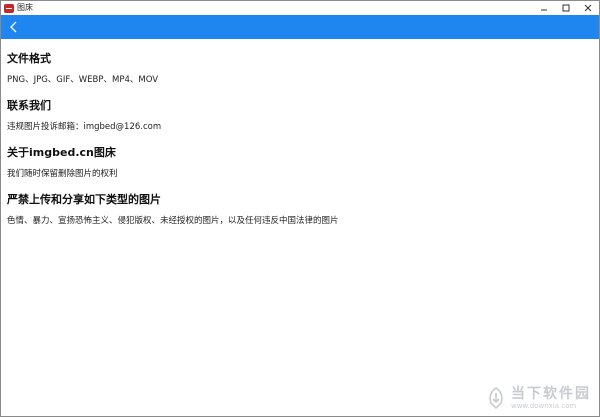 The height and width of the screenshot is (417, 600). I want to click on back-arrow-icon, so click(13, 27).